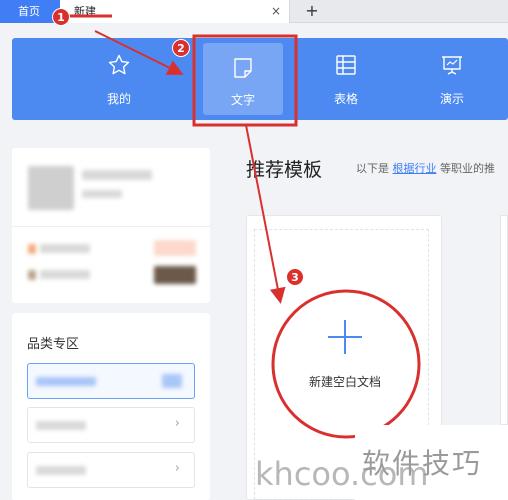 Image resolution: width=508 pixels, height=500 pixels. What do you see at coordinates (346, 65) in the screenshot?
I see `table-icon` at bounding box center [346, 65].